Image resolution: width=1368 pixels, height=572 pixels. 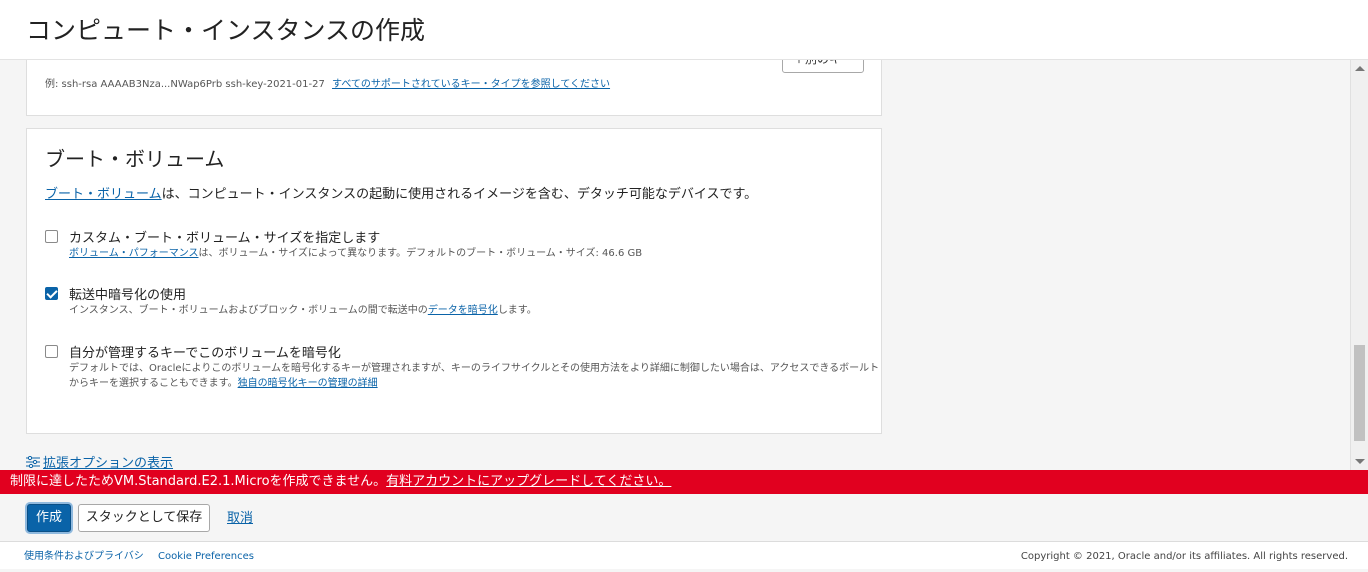 I want to click on sliders-icon, so click(x=33, y=462).